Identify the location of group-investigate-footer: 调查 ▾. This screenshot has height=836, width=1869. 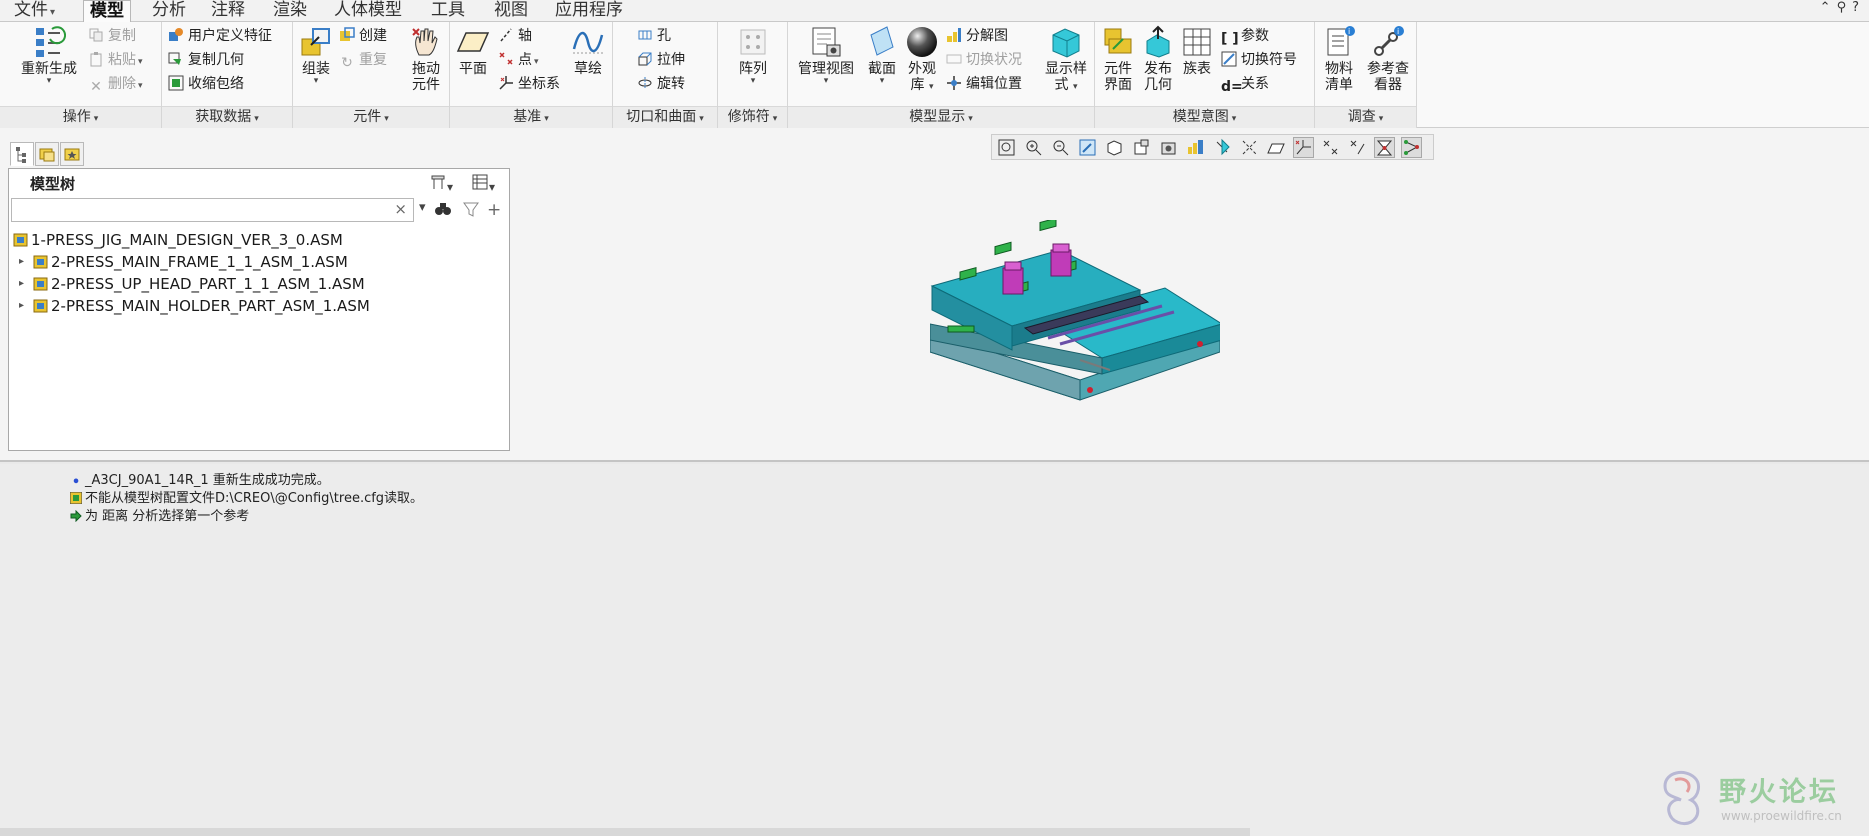
(1365, 117).